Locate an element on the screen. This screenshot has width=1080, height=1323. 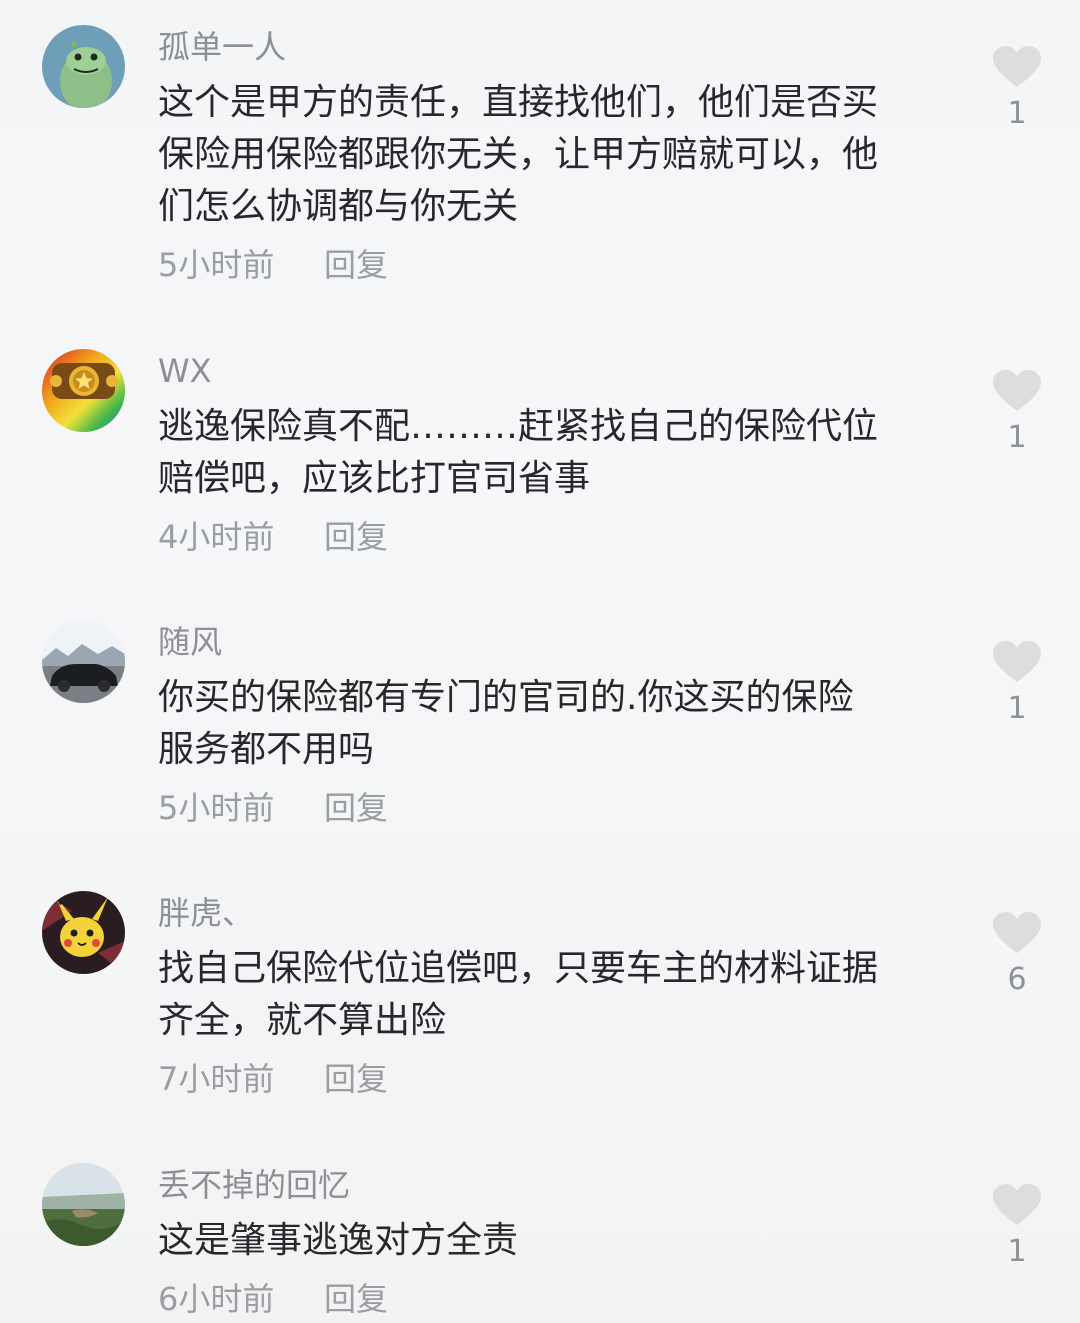
comment-text: 这是肇事逃逸对方全责 is located at coordinates (338, 1240).